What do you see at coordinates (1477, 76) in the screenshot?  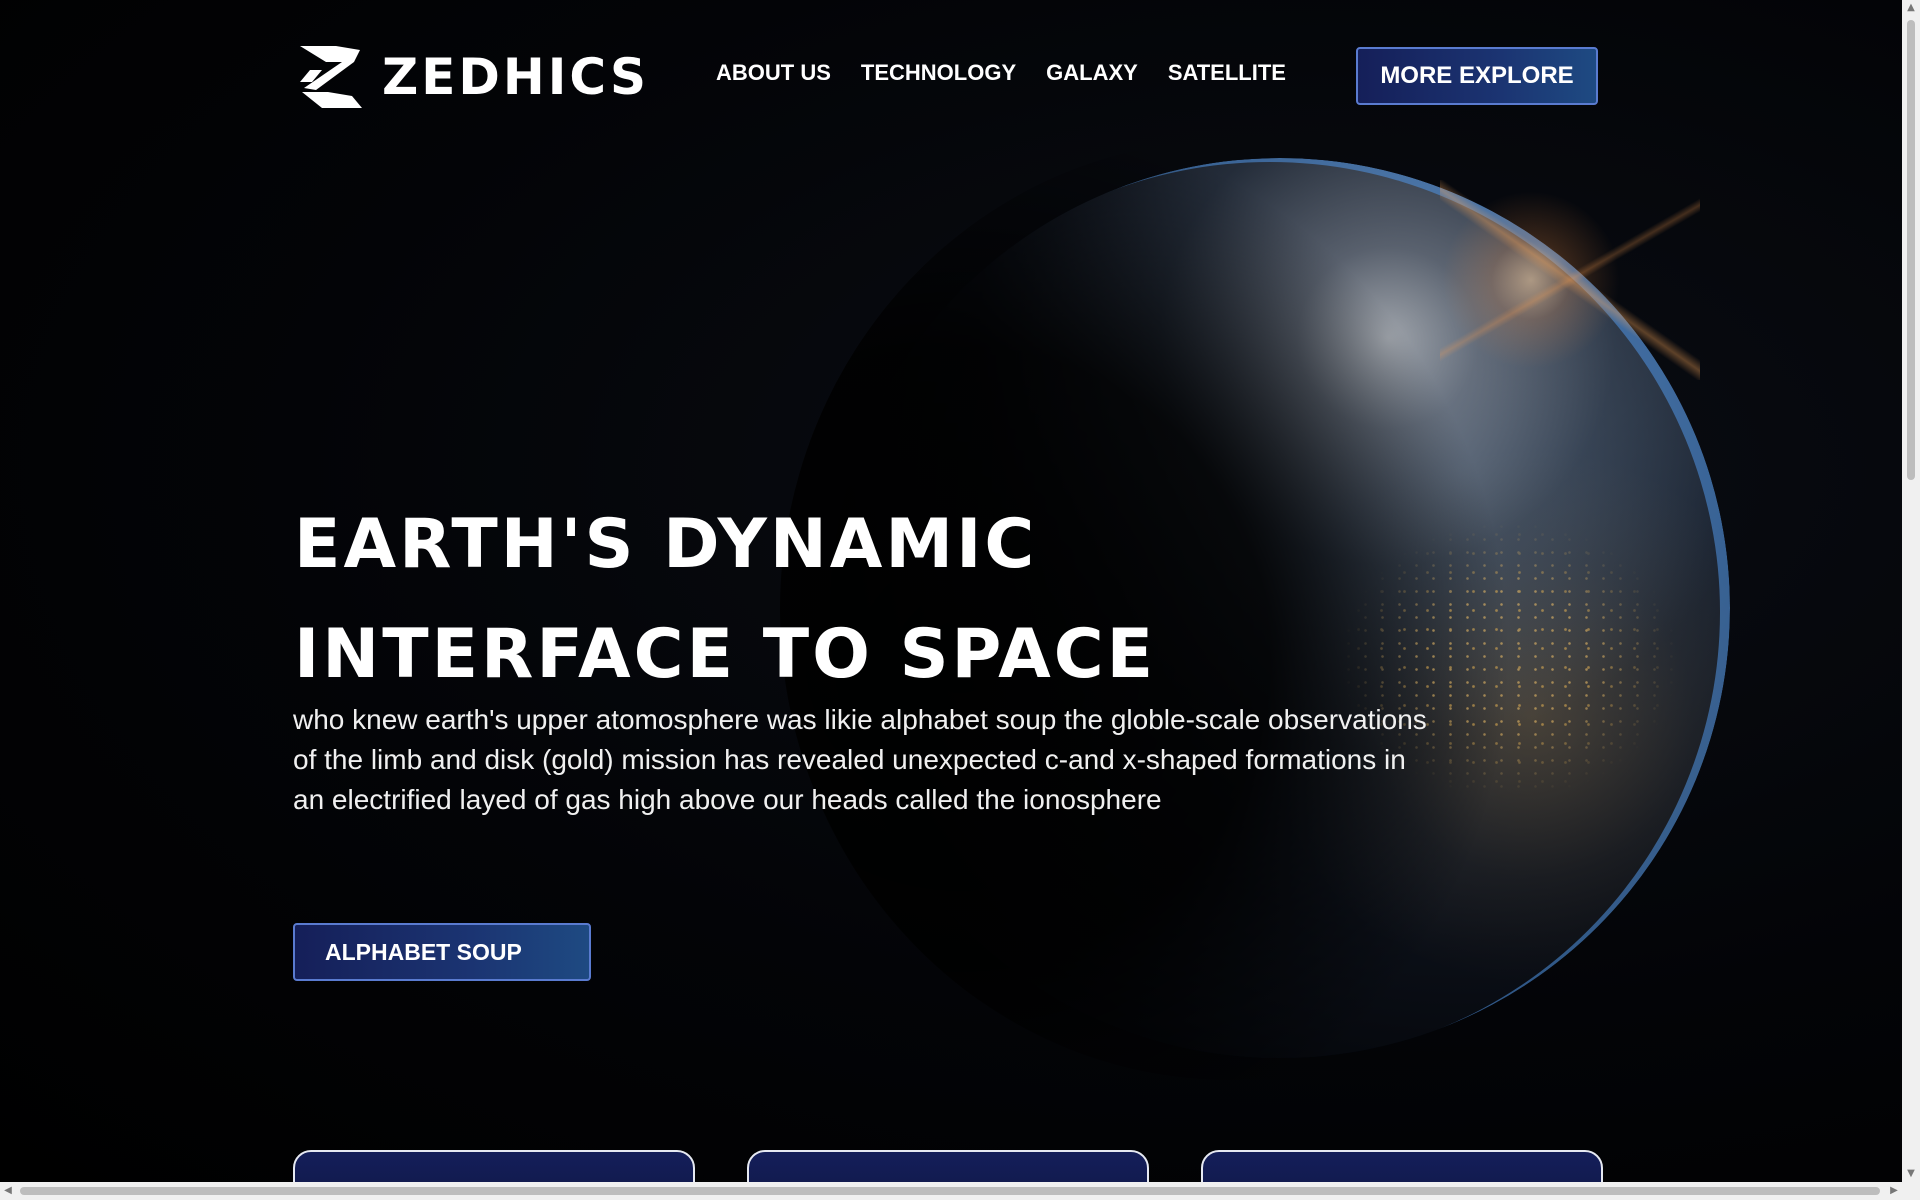 I see `more-explore-button: MORE EXPLORE` at bounding box center [1477, 76].